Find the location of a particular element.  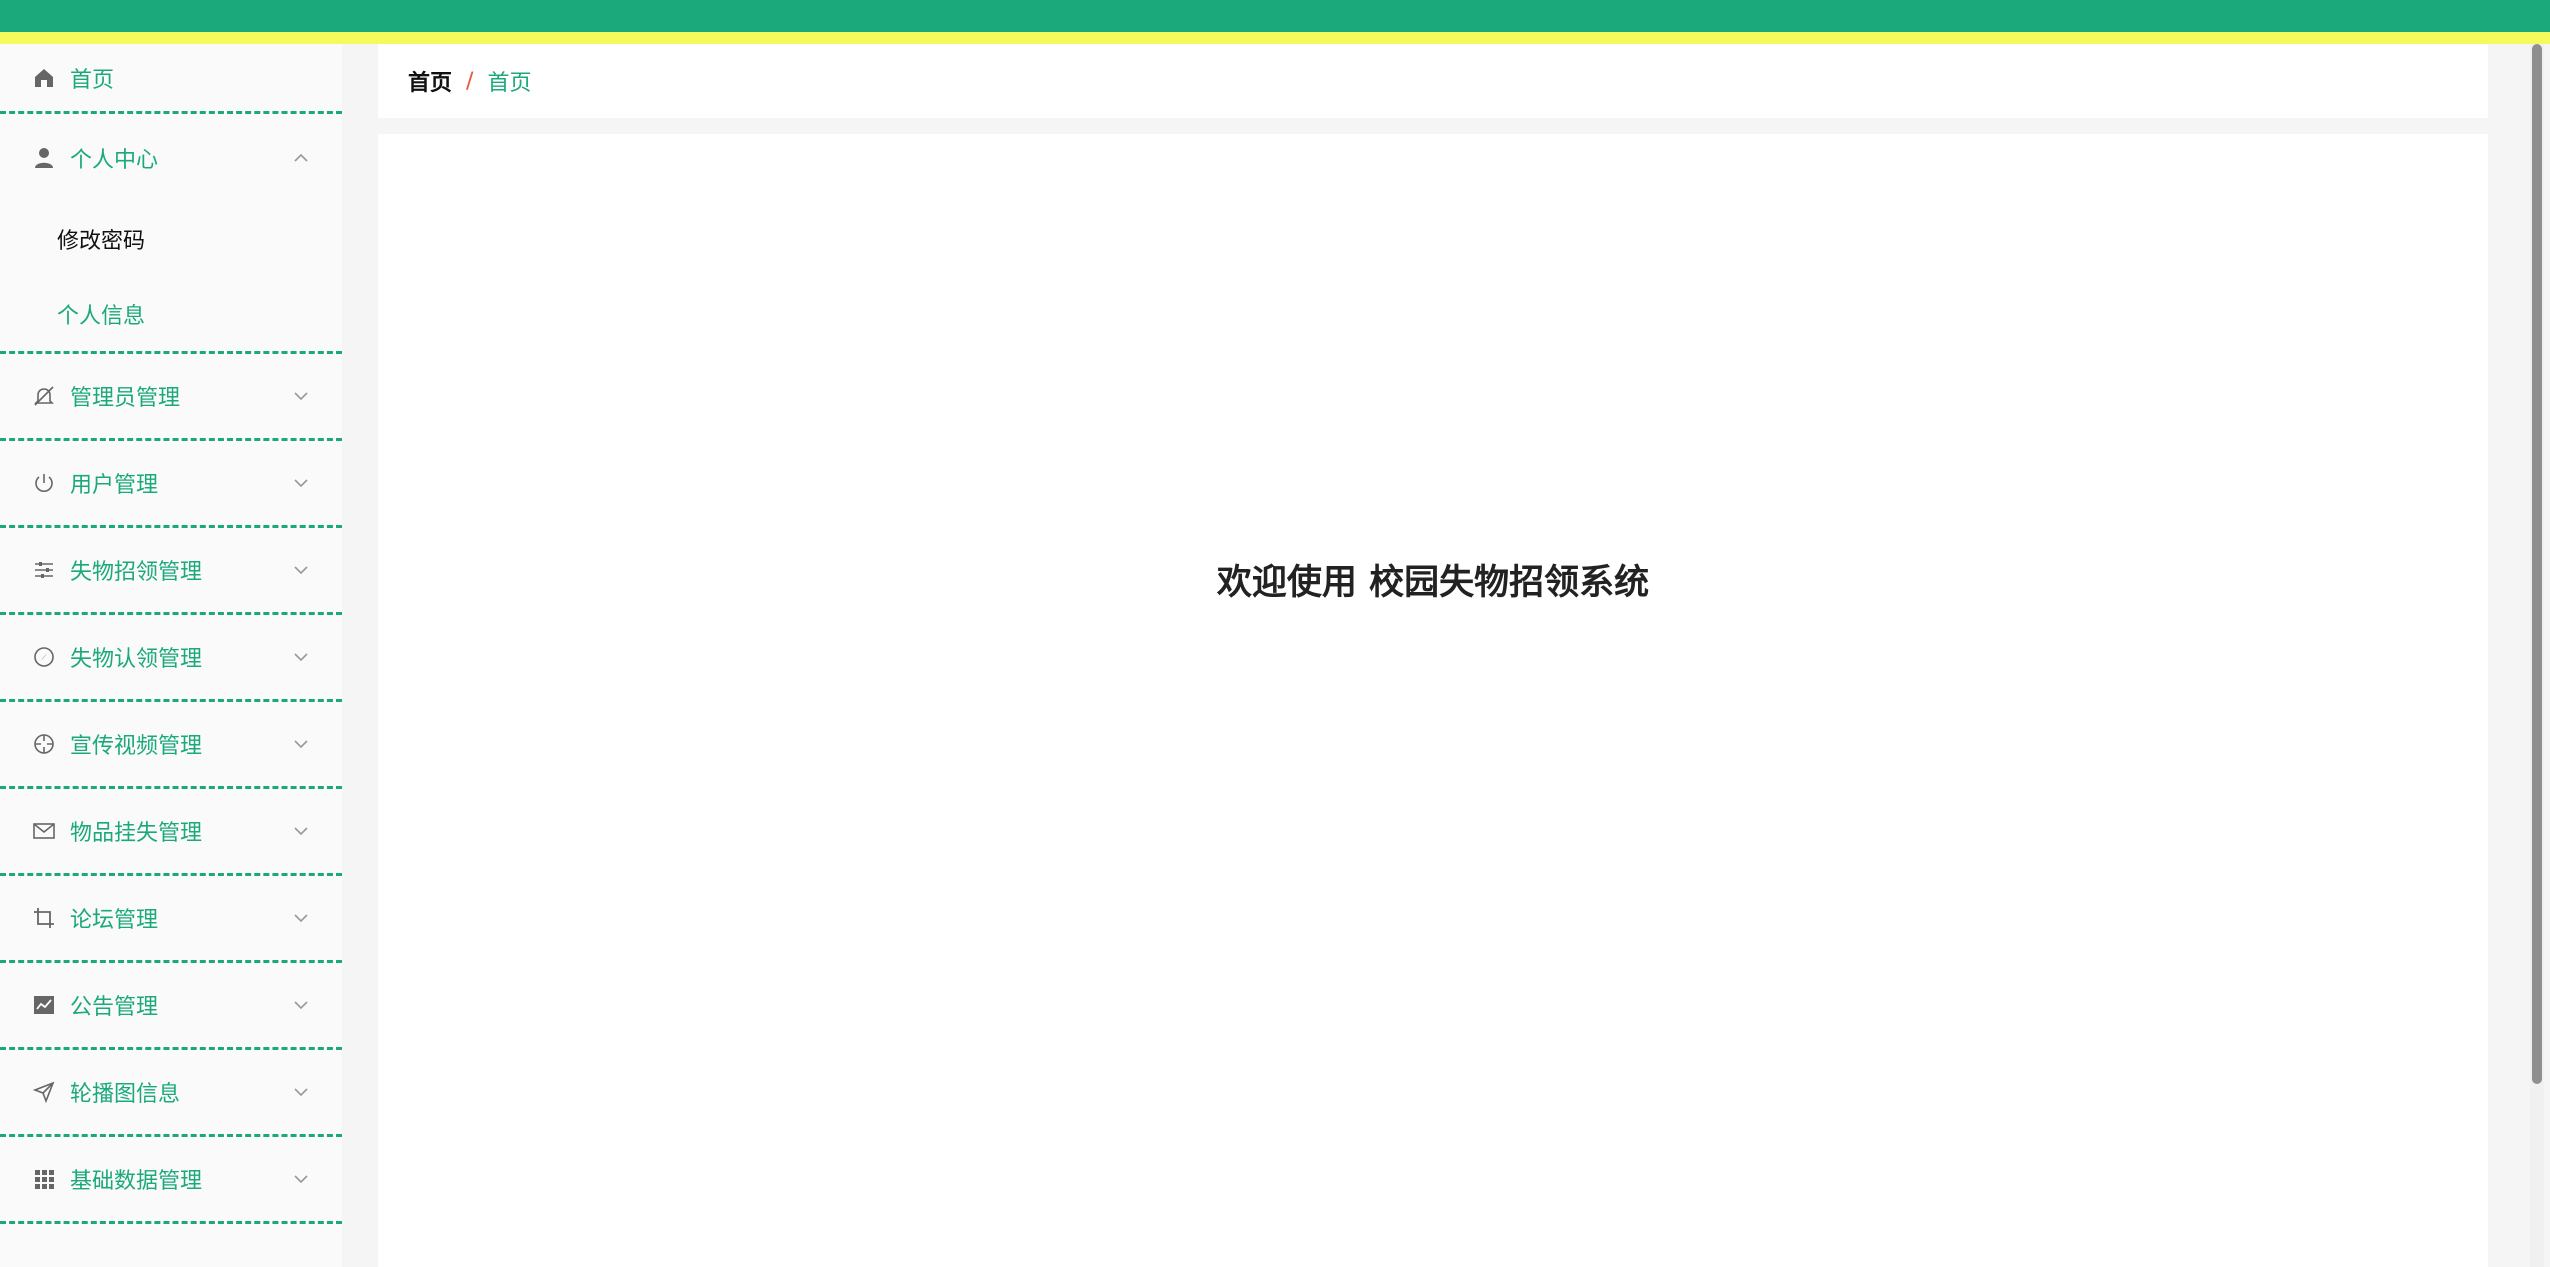

sidebar-item-label: 失物招领管理 is located at coordinates (136, 572).